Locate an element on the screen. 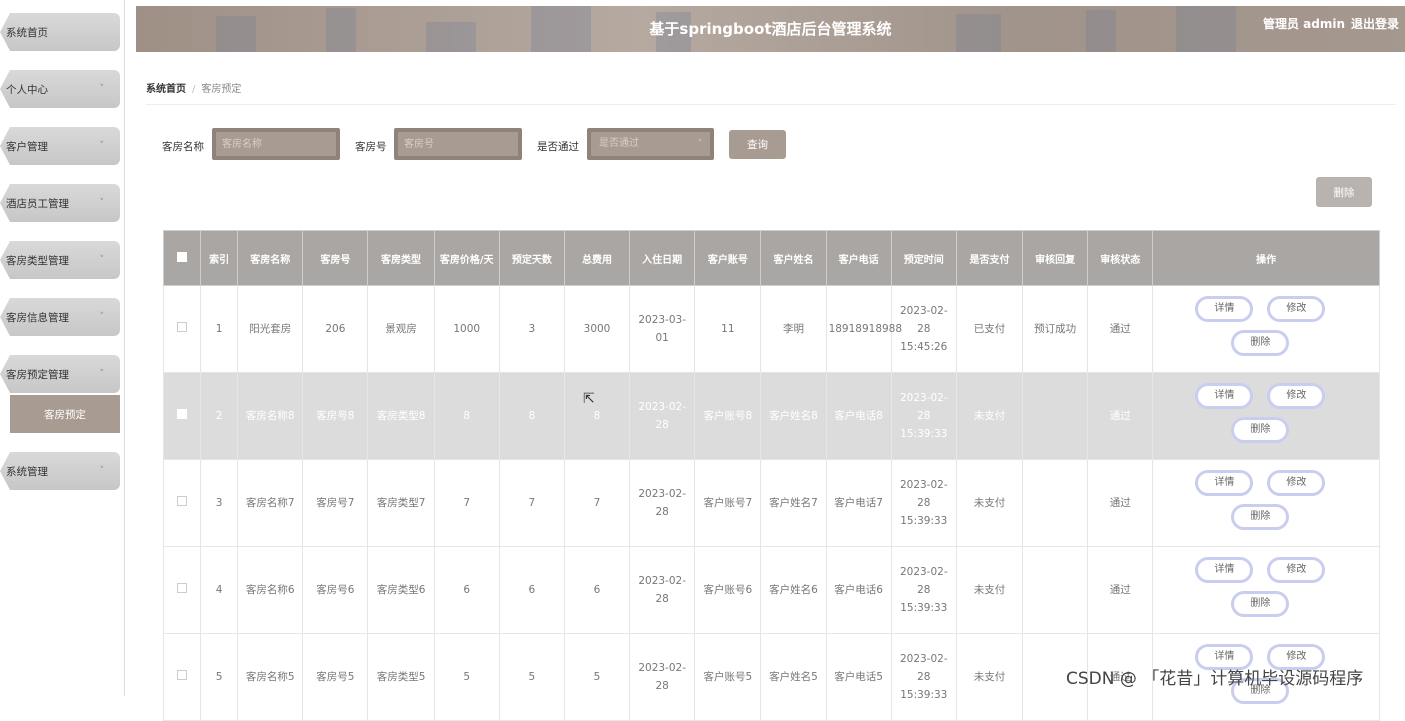 Image resolution: width=1405 pixels, height=721 pixels. room-no-label: 客房号 is located at coordinates (371, 147).